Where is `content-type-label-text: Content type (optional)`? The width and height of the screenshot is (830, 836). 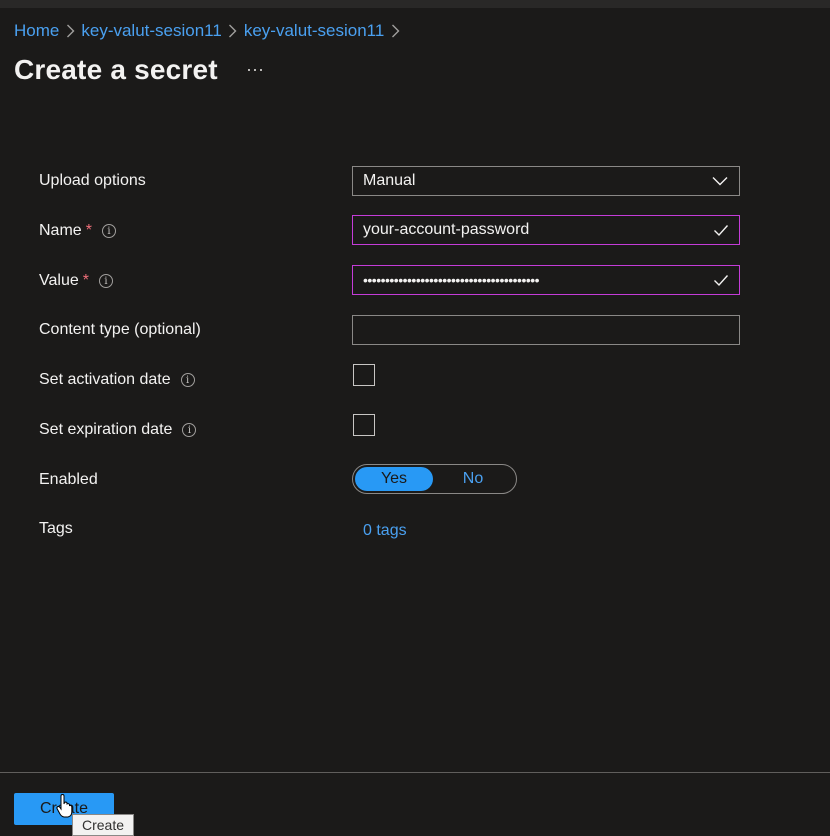 content-type-label-text: Content type (optional) is located at coordinates (120, 329).